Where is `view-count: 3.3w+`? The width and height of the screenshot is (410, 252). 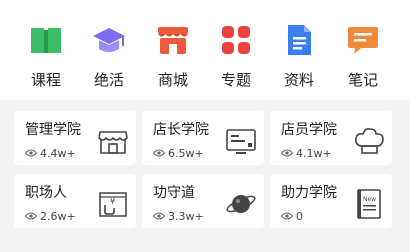
view-count: 3.3w+ is located at coordinates (178, 216).